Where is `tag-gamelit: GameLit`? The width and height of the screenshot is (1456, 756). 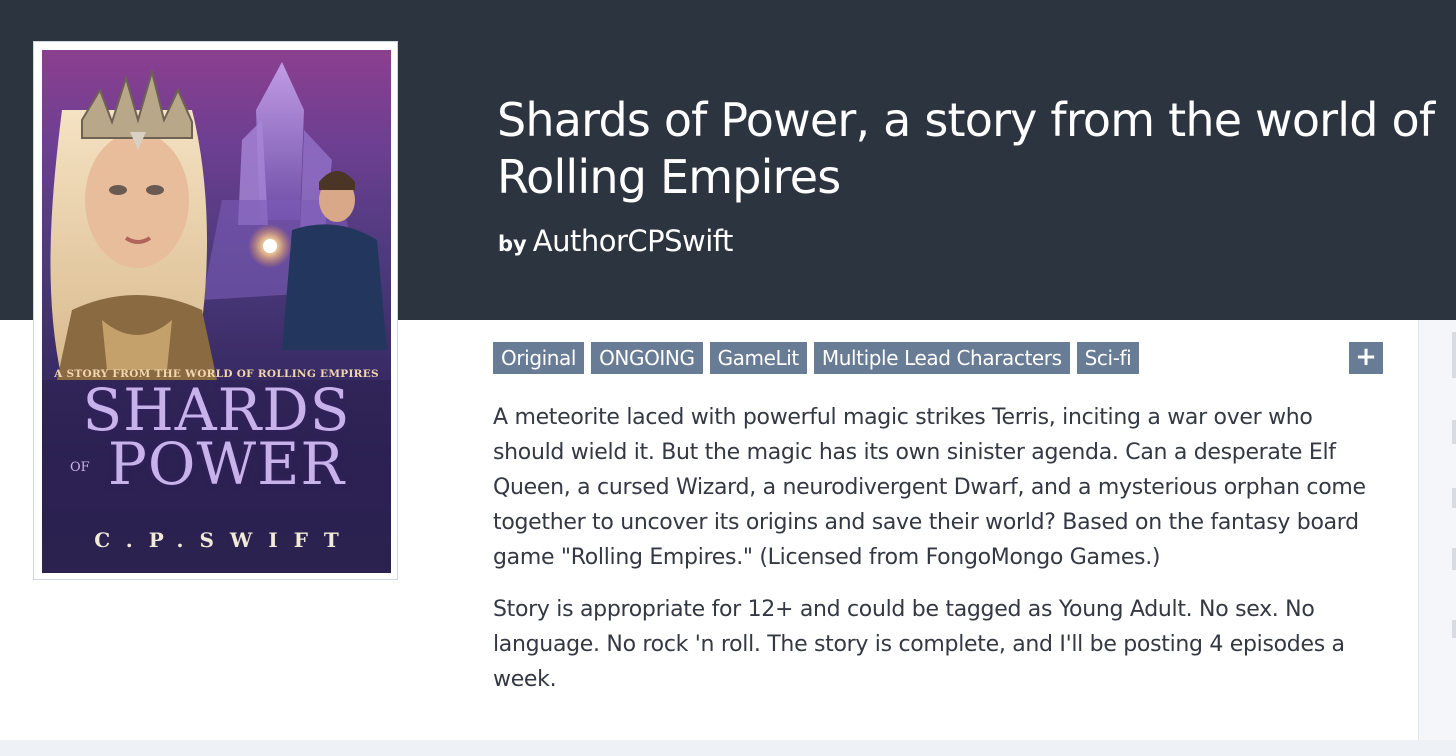
tag-gamelit: GameLit is located at coordinates (758, 358).